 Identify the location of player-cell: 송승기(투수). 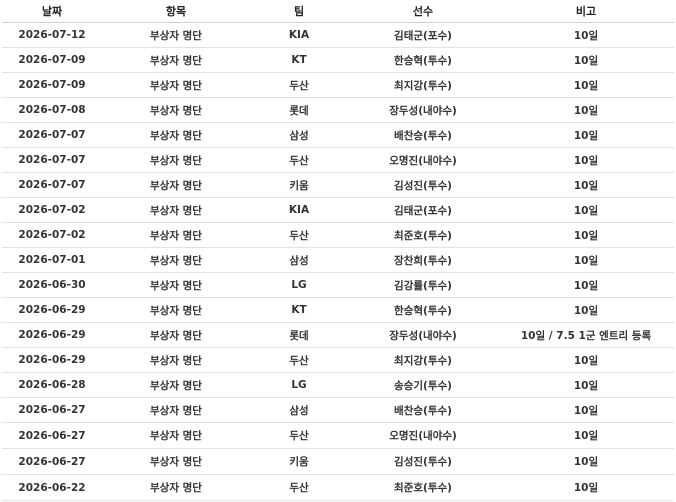
(423, 385).